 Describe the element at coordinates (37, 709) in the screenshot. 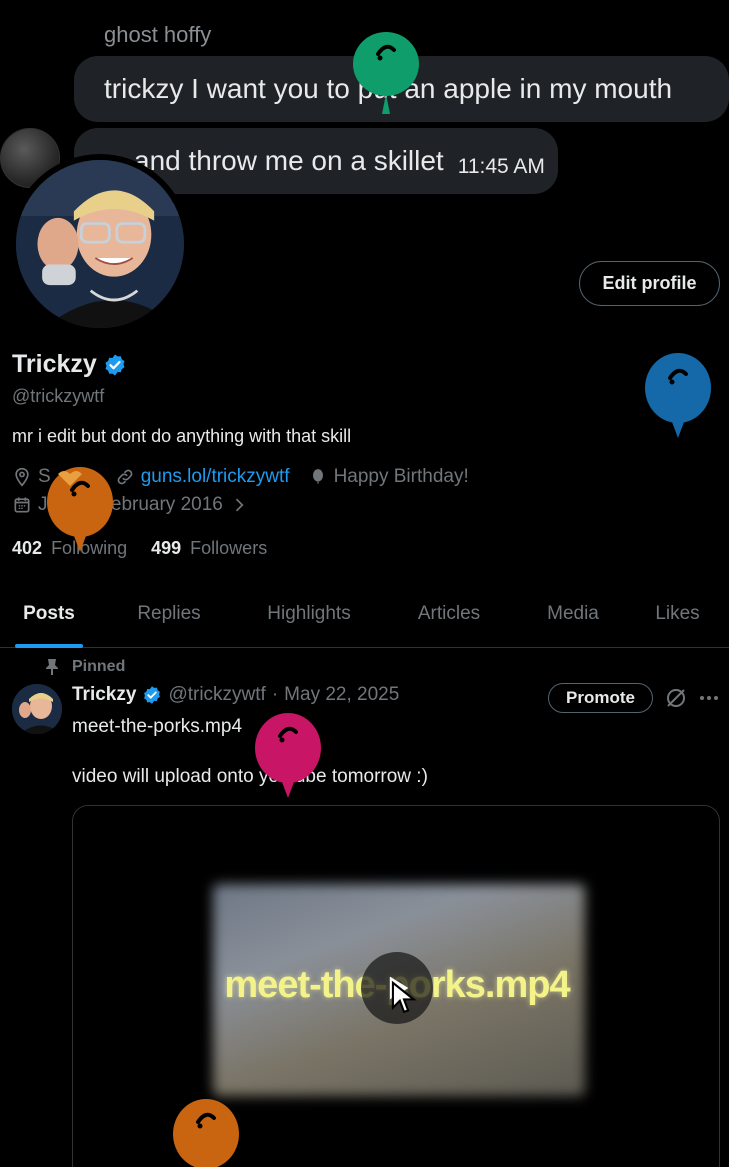

I see `post-avatar` at that location.